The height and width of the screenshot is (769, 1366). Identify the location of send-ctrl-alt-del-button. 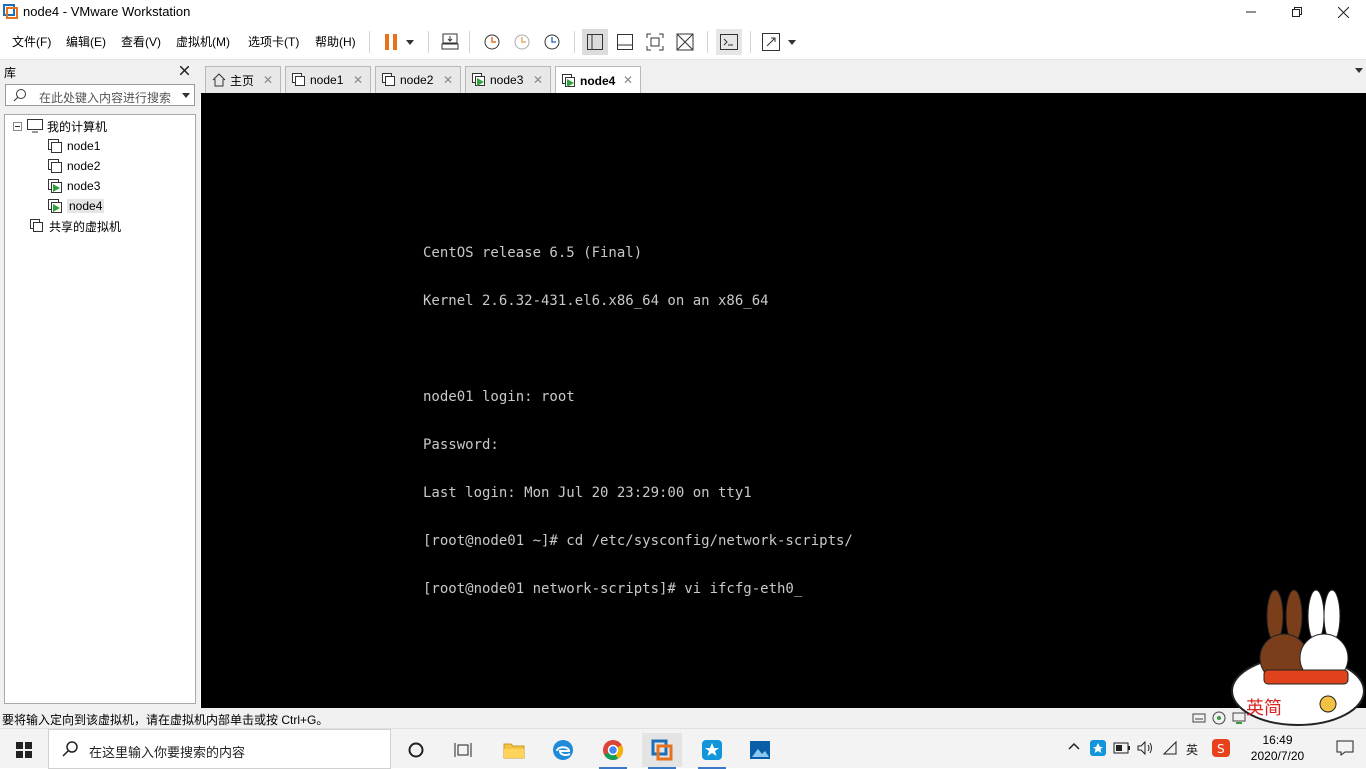
(450, 42).